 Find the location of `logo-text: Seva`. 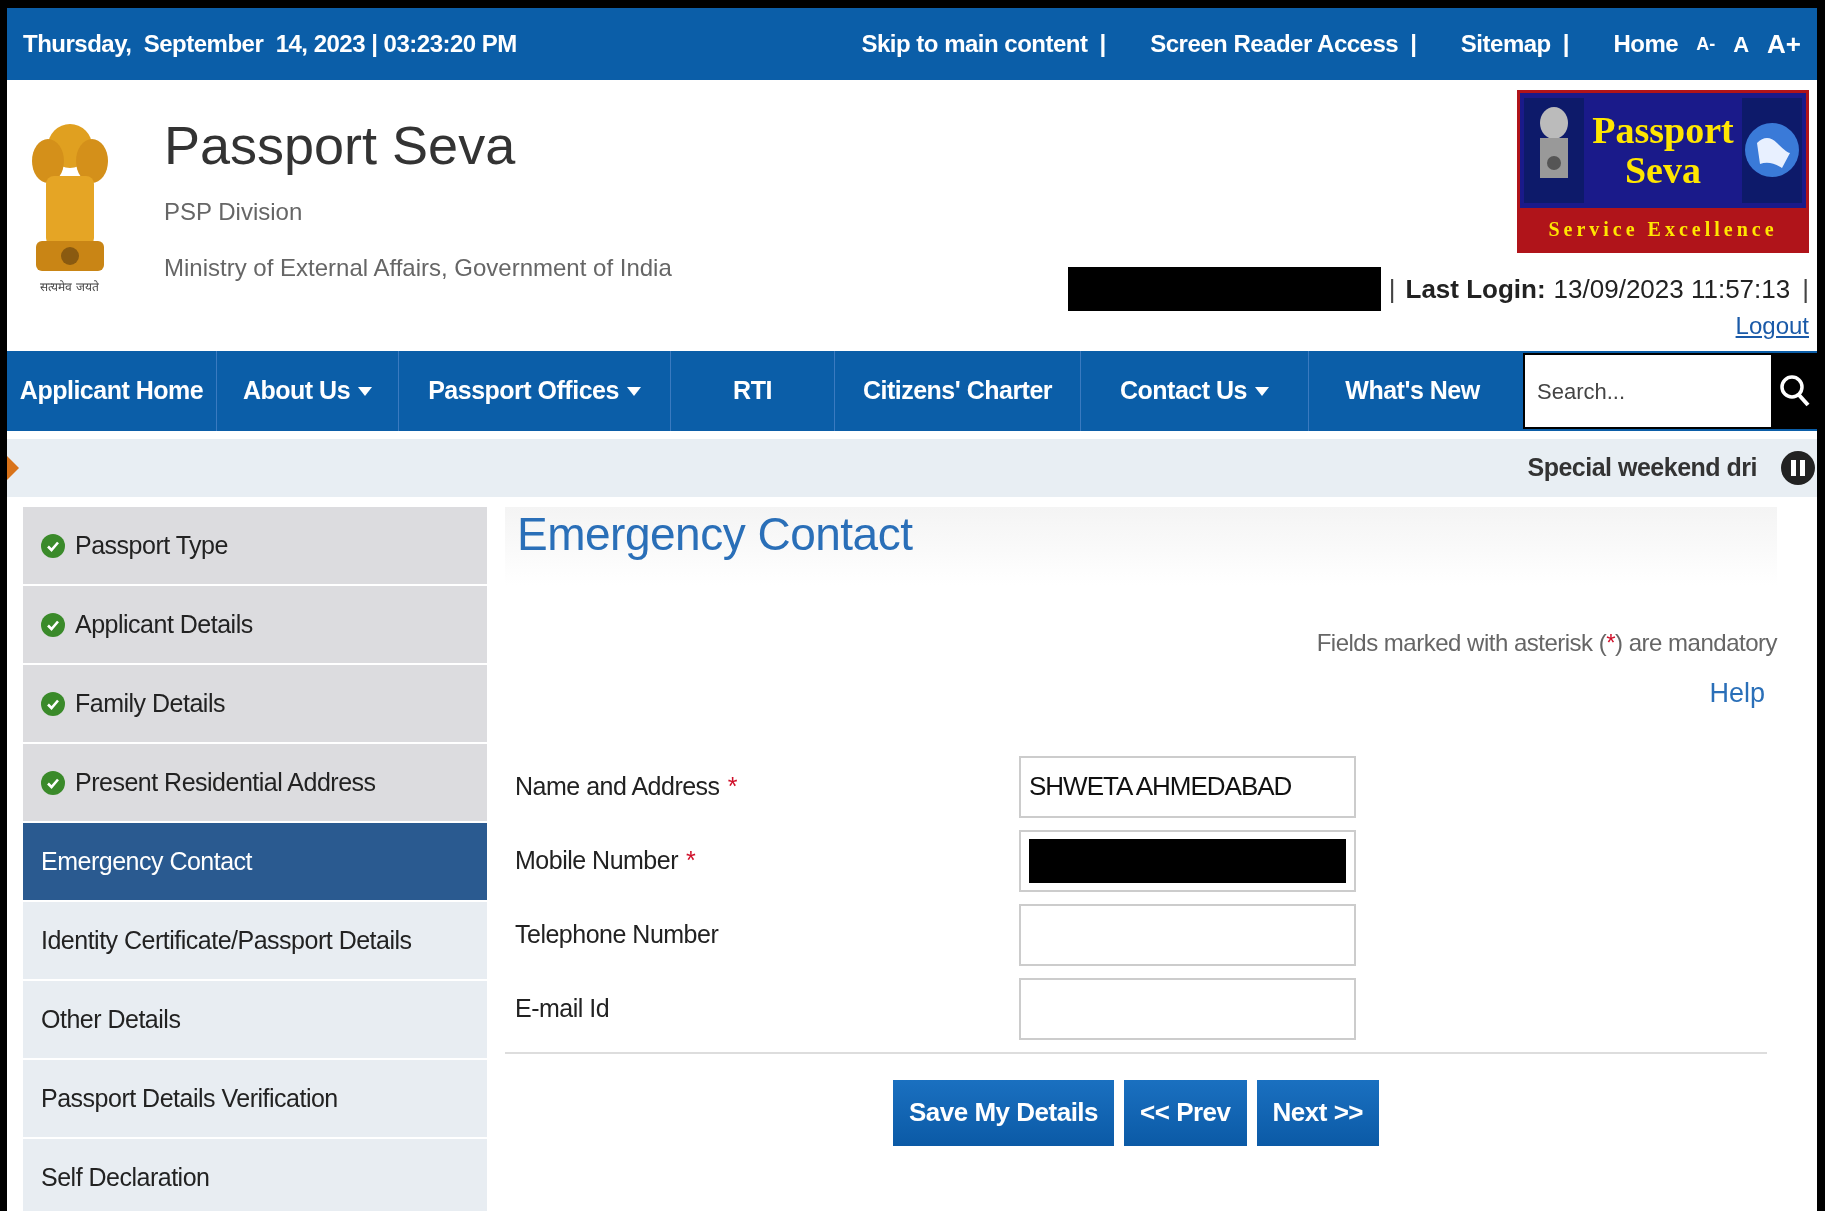

logo-text: Seva is located at coordinates (1663, 170).